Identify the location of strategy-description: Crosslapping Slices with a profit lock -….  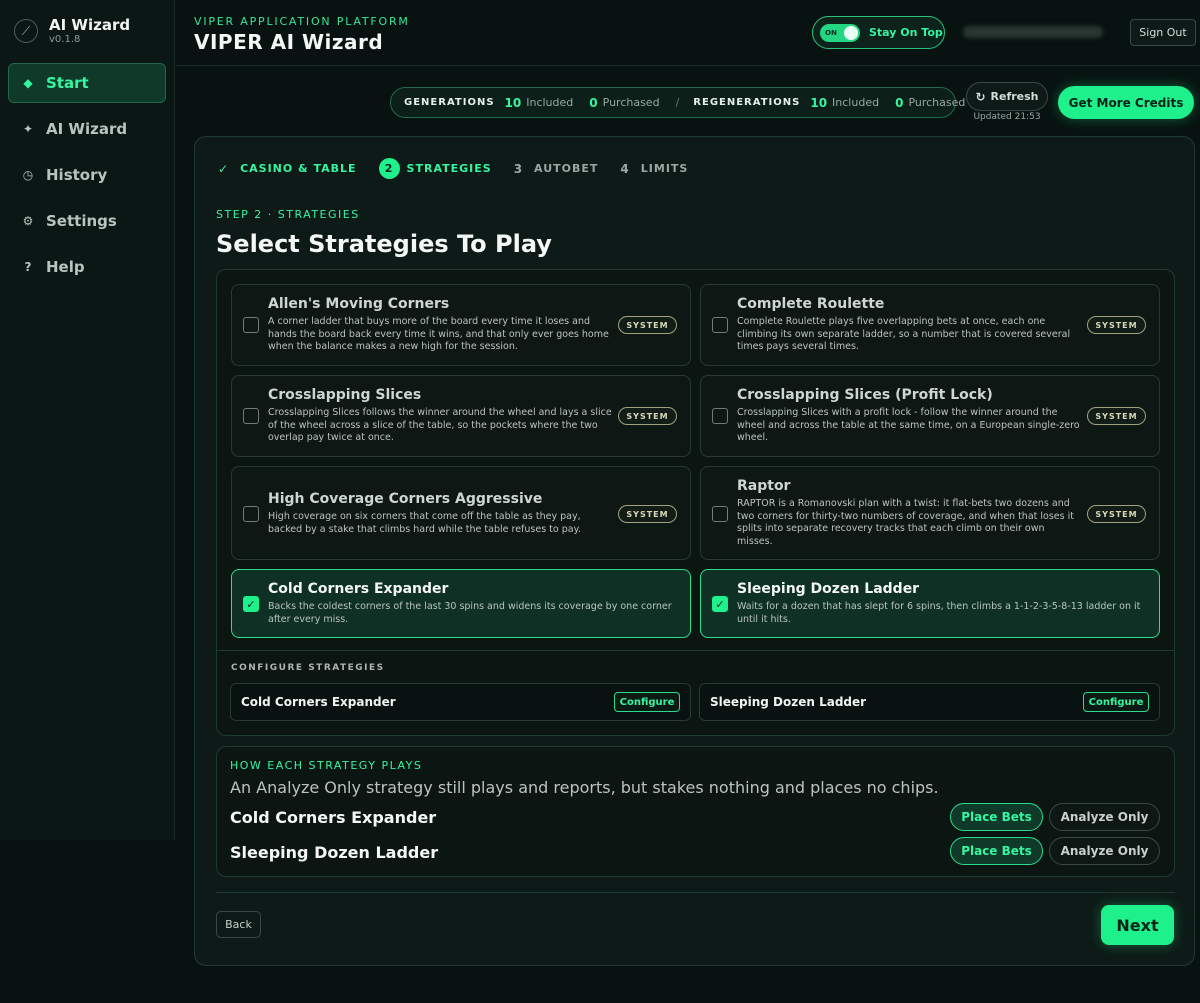
(908, 425).